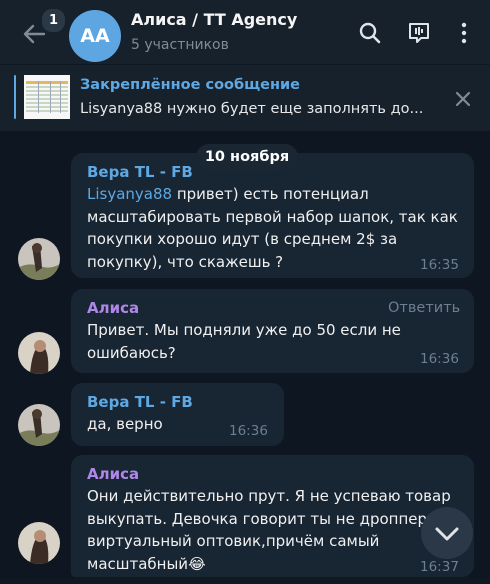  I want to click on reply-button: Ответить, so click(424, 308).